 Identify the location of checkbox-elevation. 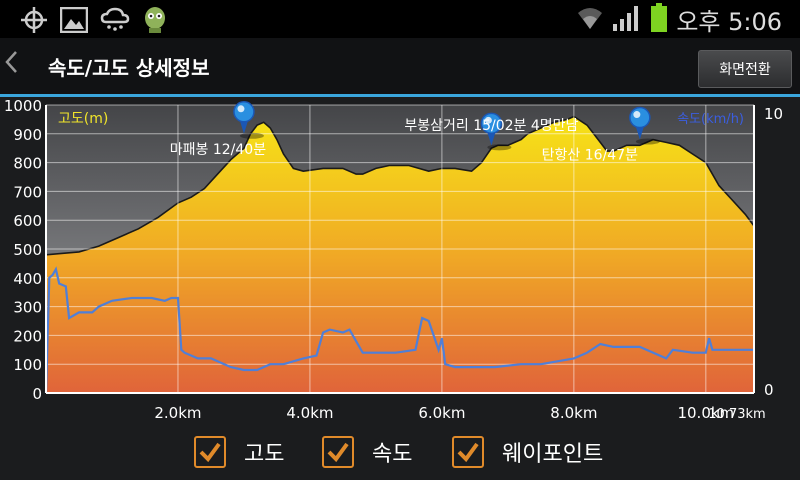
(210, 452).